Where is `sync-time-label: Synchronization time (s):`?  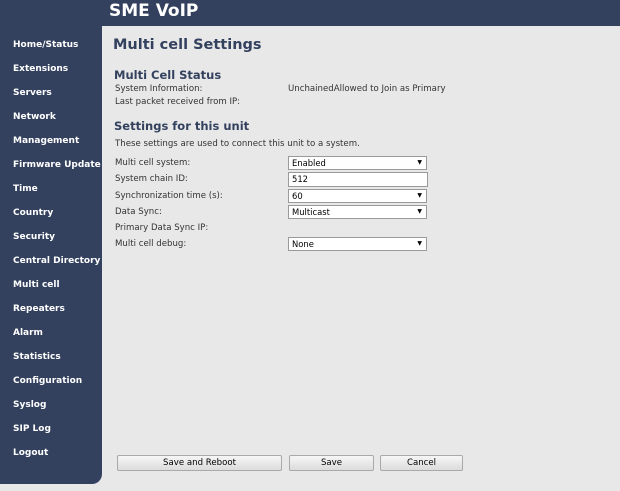 sync-time-label: Synchronization time (s): is located at coordinates (169, 196).